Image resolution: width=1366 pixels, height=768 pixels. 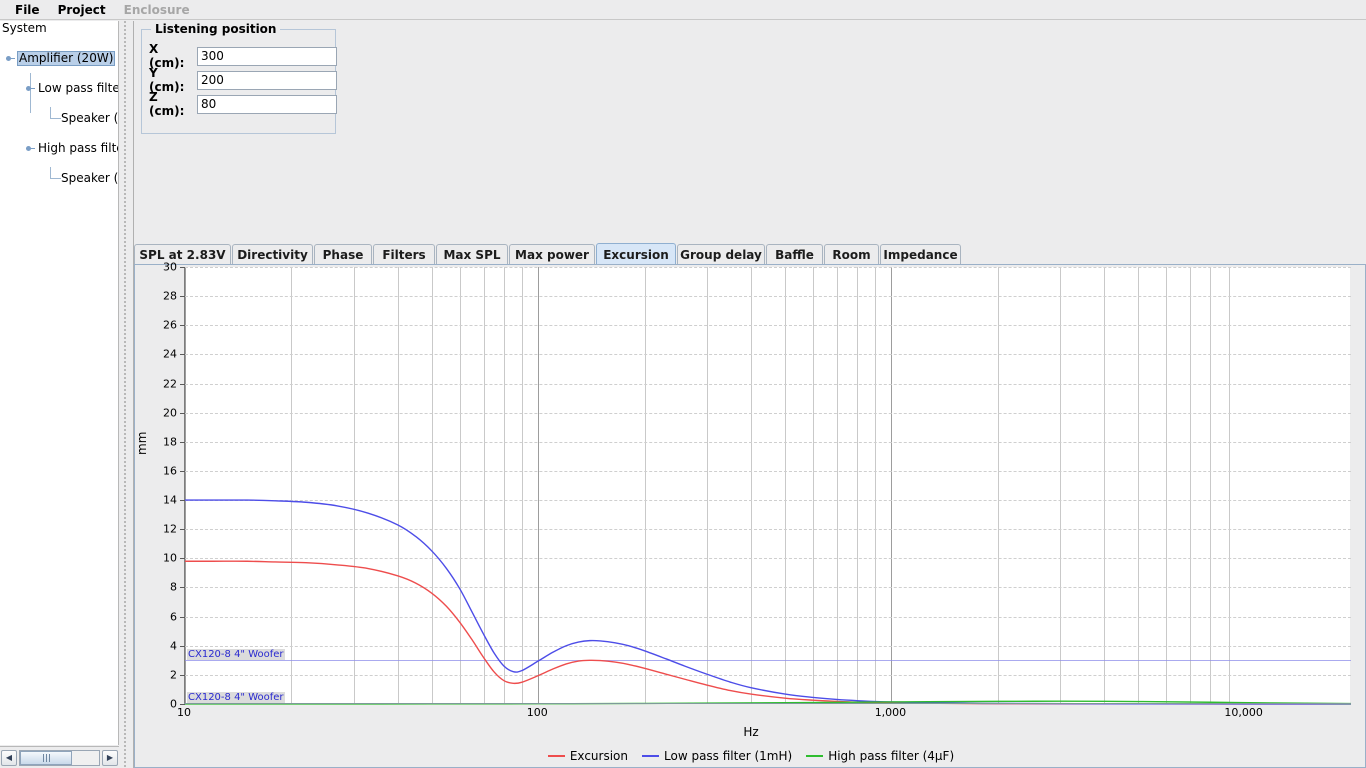 I want to click on tab-baffle: Baffle, so click(x=794, y=254).